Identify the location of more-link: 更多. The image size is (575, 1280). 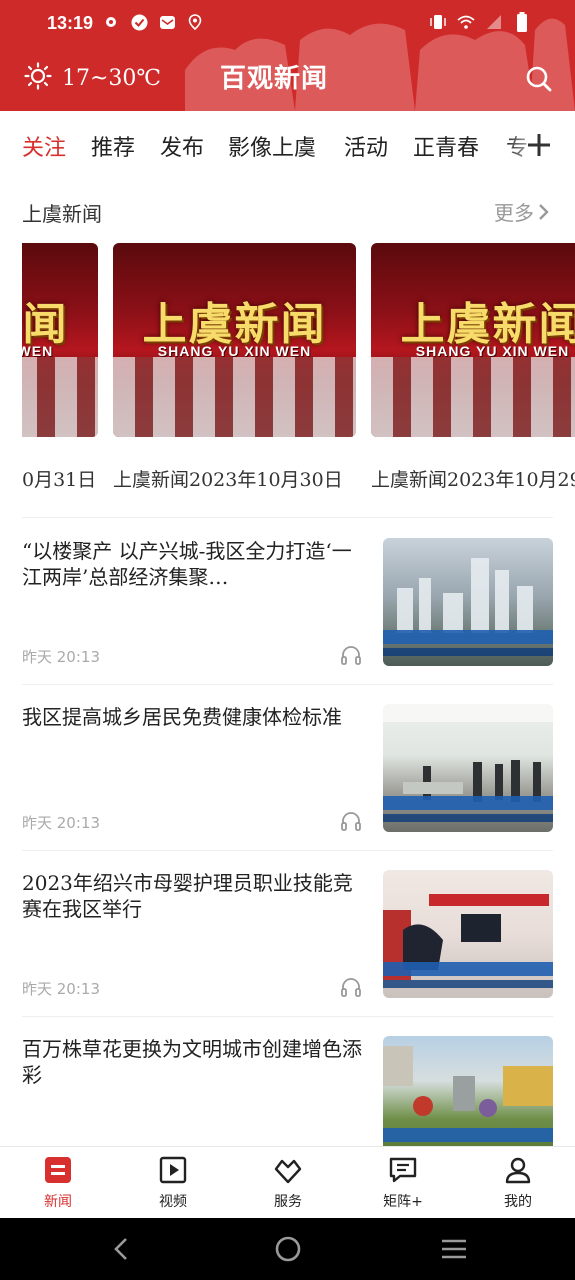
(522, 211).